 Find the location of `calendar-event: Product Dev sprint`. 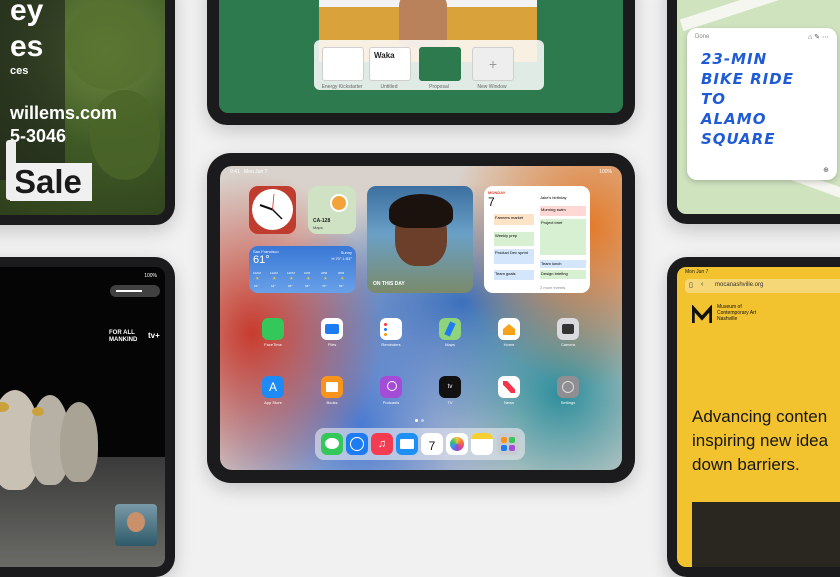

calendar-event: Product Dev sprint is located at coordinates (514, 256).